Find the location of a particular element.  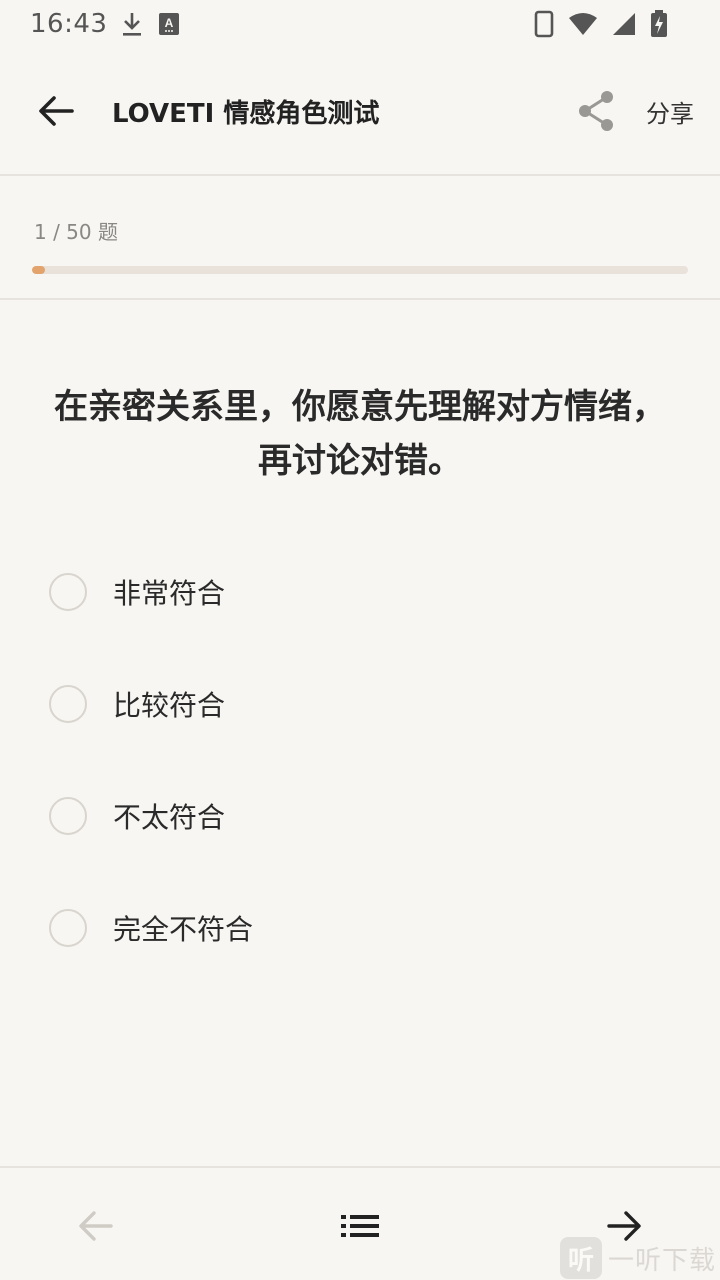

status-right-icons is located at coordinates (601, 24).